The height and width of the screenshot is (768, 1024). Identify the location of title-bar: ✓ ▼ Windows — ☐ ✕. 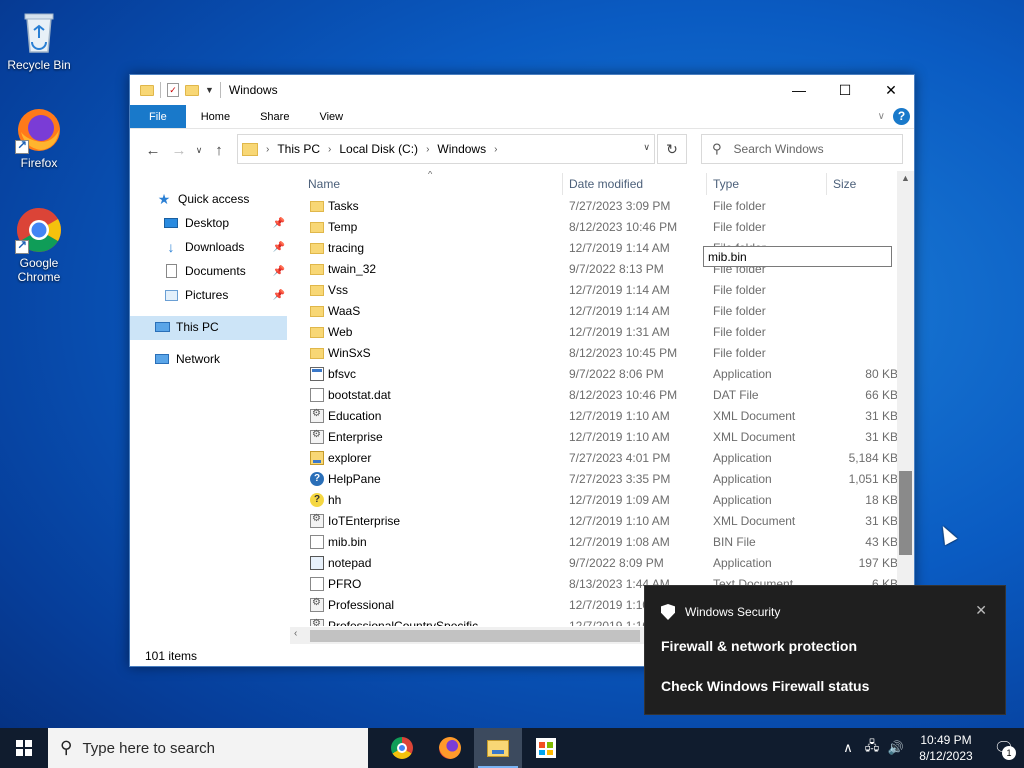
(522, 90).